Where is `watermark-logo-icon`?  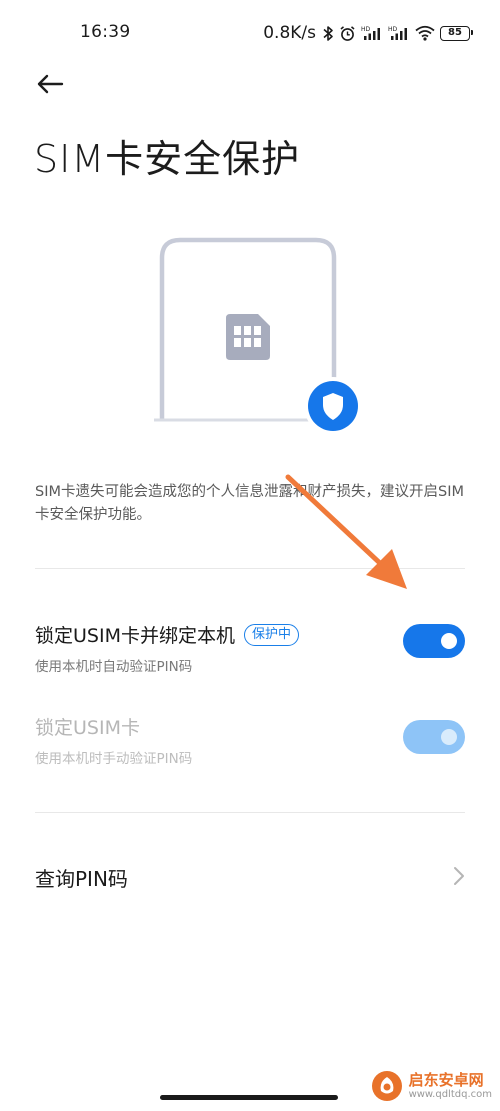
watermark-logo-icon is located at coordinates (386, 1086).